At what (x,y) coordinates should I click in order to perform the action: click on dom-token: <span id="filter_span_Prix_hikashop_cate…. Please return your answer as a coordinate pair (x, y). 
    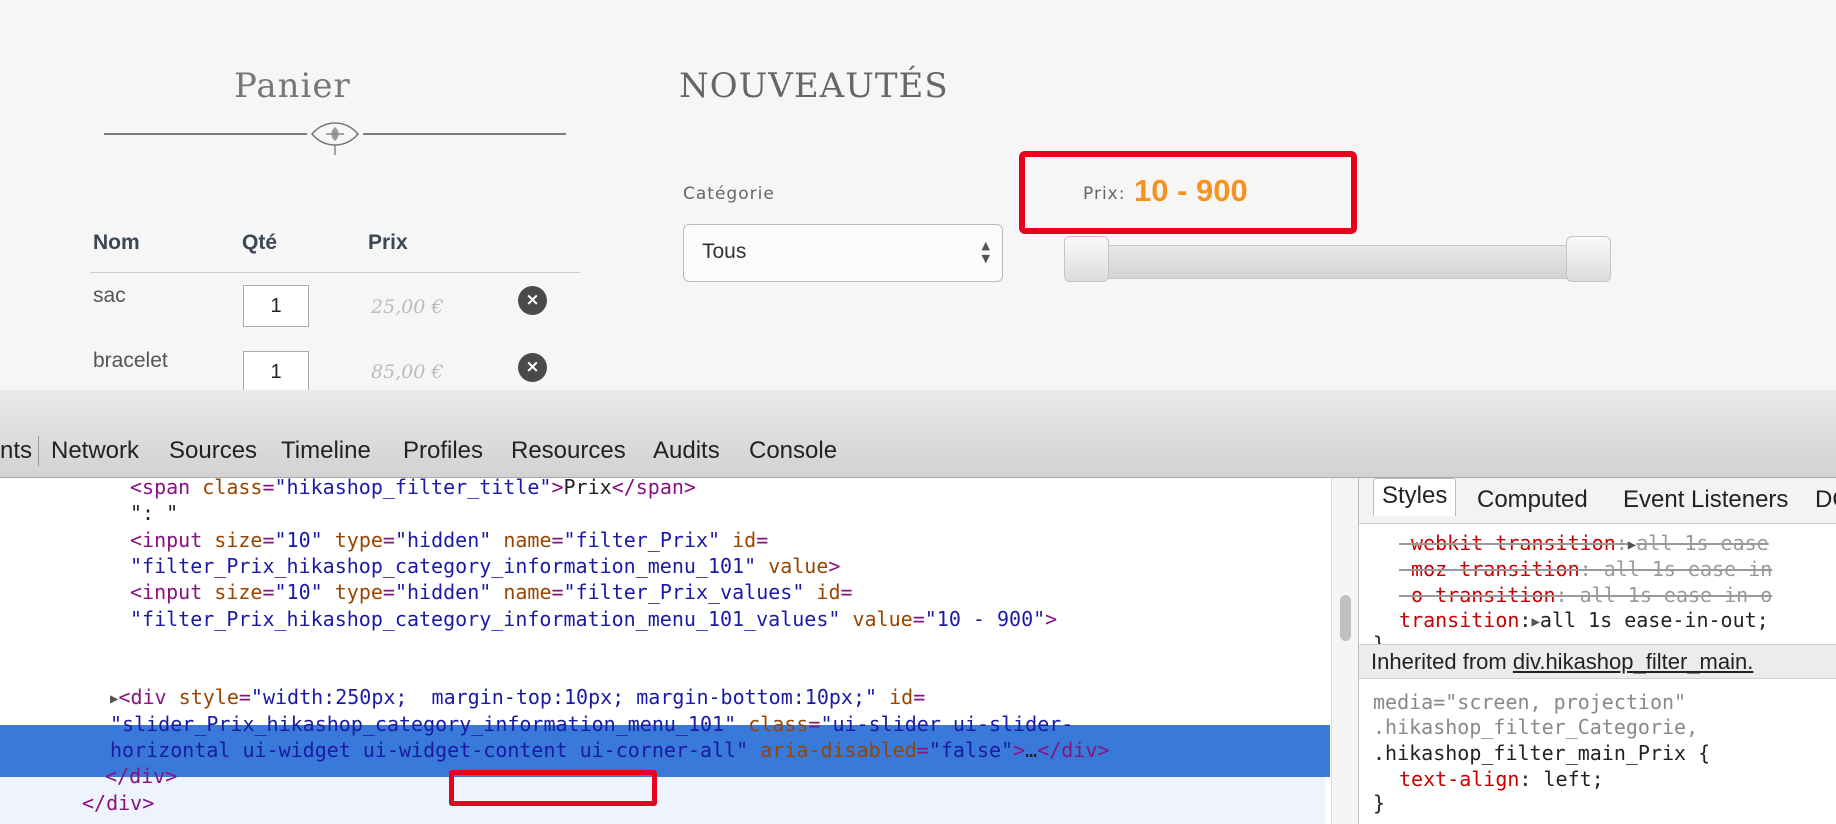
    Looking at the image, I should click on (624, 644).